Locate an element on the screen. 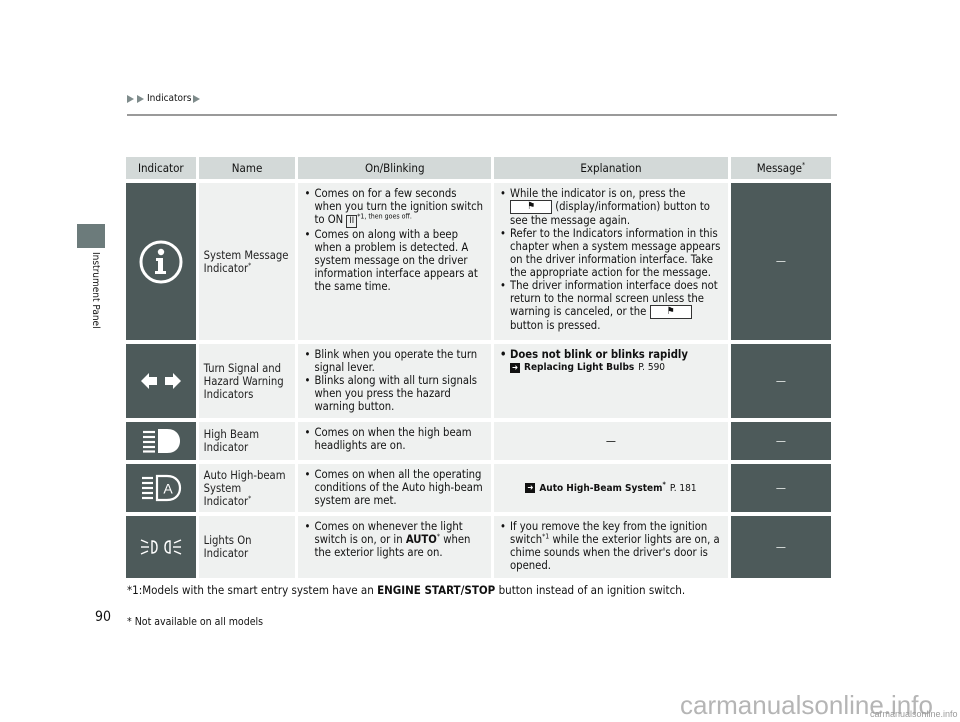 Image resolution: width=960 pixels, height=722 pixels. high-beam-icon is located at coordinates (161, 441).